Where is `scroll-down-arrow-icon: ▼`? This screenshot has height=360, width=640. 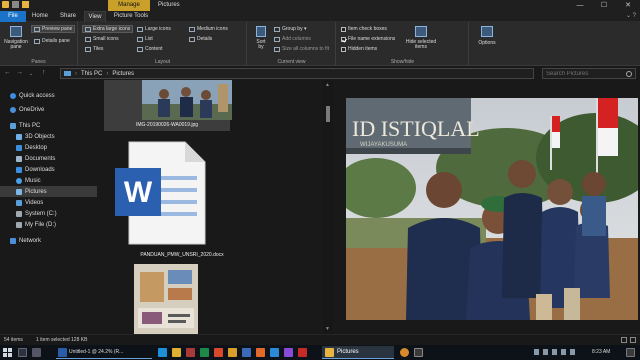 scroll-down-arrow-icon: ▼ is located at coordinates (327, 329).